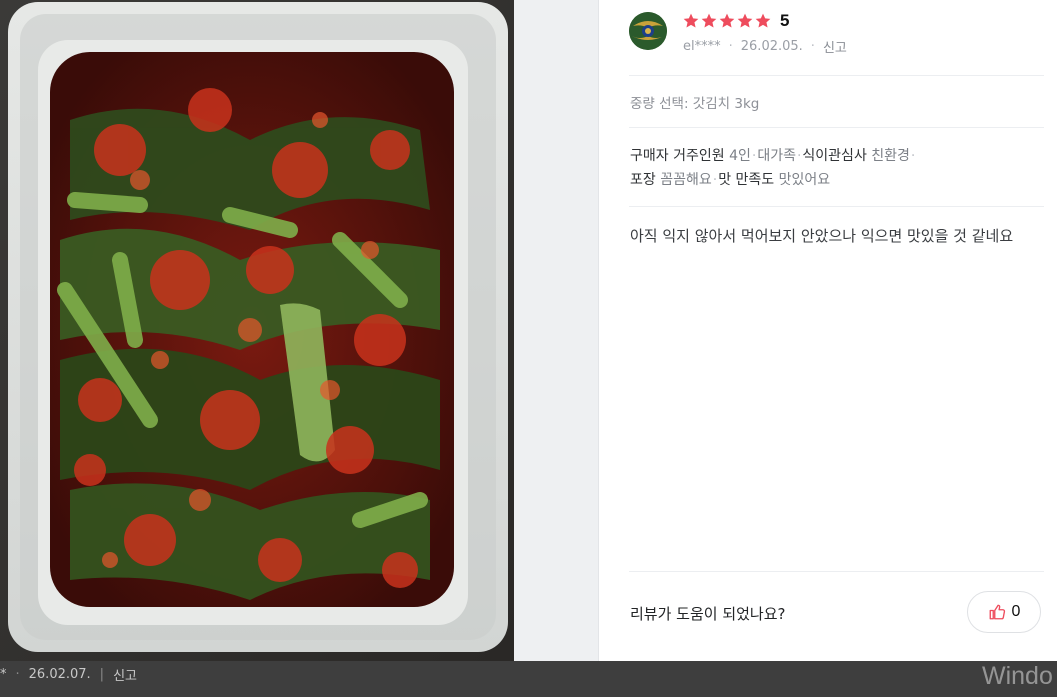  Describe the element at coordinates (702, 46) in the screenshot. I see `username: el****` at that location.